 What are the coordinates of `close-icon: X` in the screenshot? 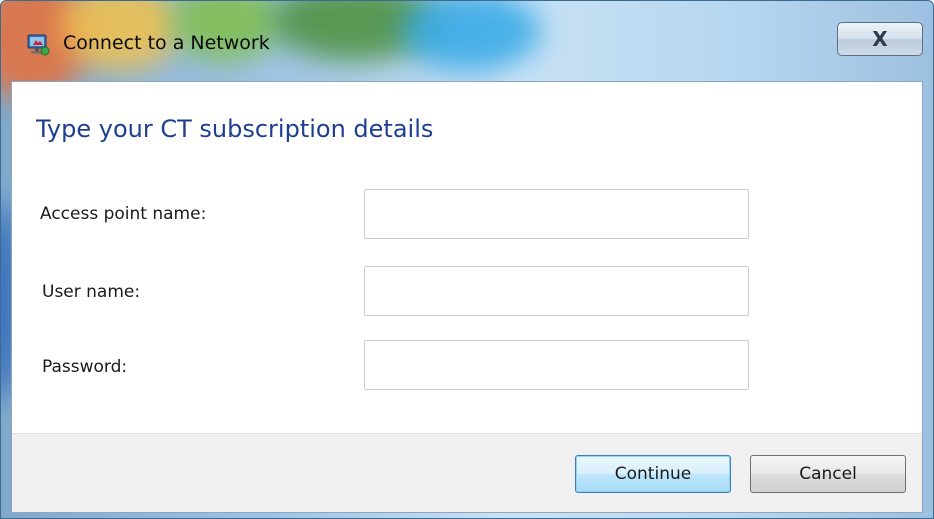 It's located at (880, 39).